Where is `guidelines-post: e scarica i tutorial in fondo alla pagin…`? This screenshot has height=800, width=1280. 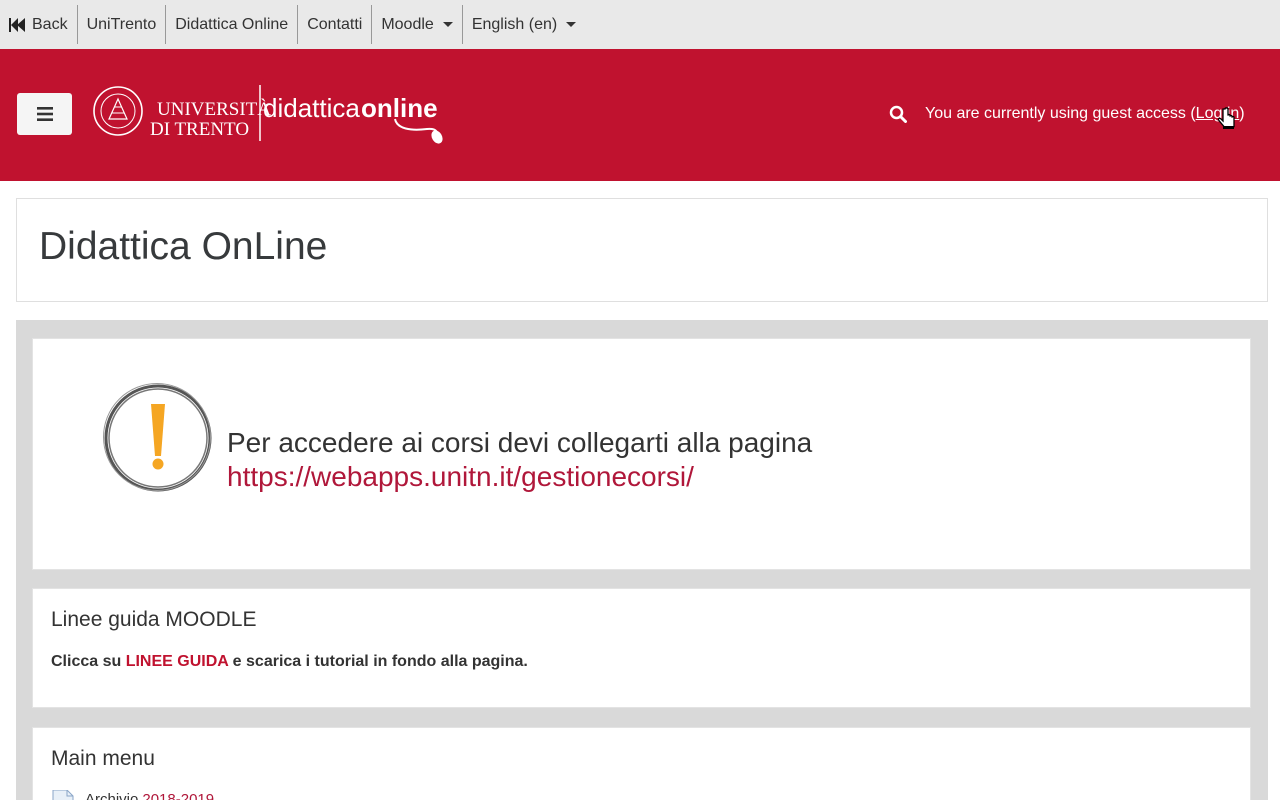
guidelines-post: e scarica i tutorial in fondo alla pagin… is located at coordinates (378, 661).